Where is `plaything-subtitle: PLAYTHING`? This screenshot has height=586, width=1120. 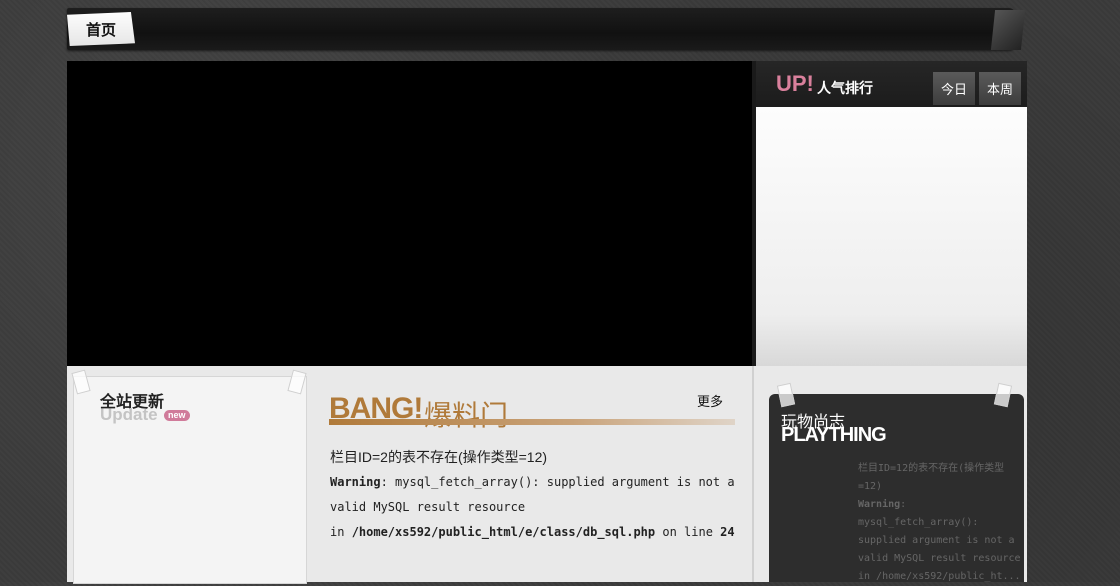 plaything-subtitle: PLAYTHING is located at coordinates (834, 435).